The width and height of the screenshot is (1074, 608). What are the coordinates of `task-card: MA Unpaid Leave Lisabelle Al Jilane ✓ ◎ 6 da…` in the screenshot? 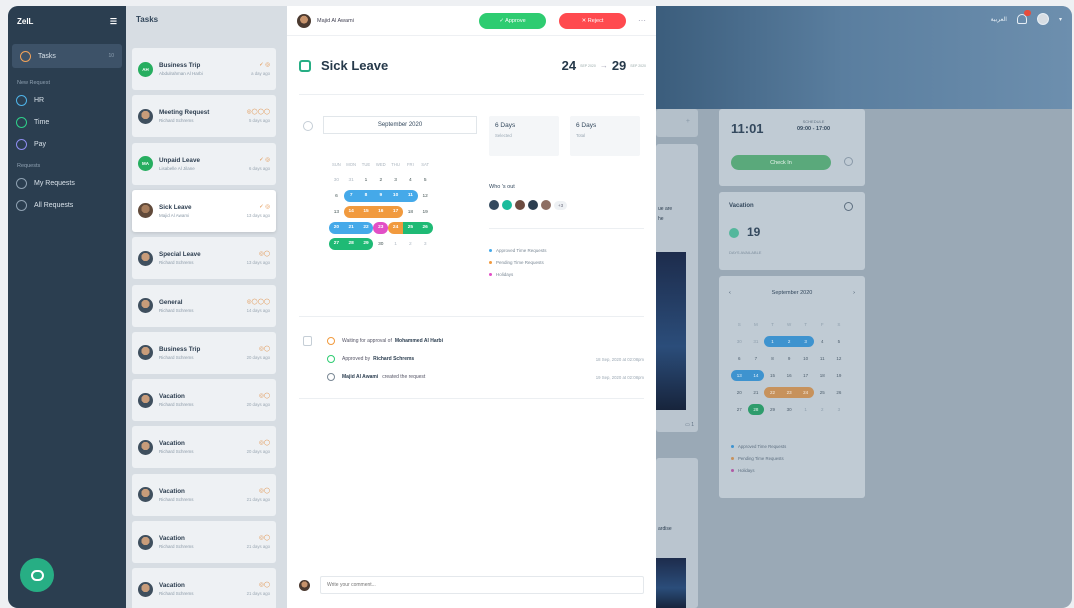 It's located at (204, 163).